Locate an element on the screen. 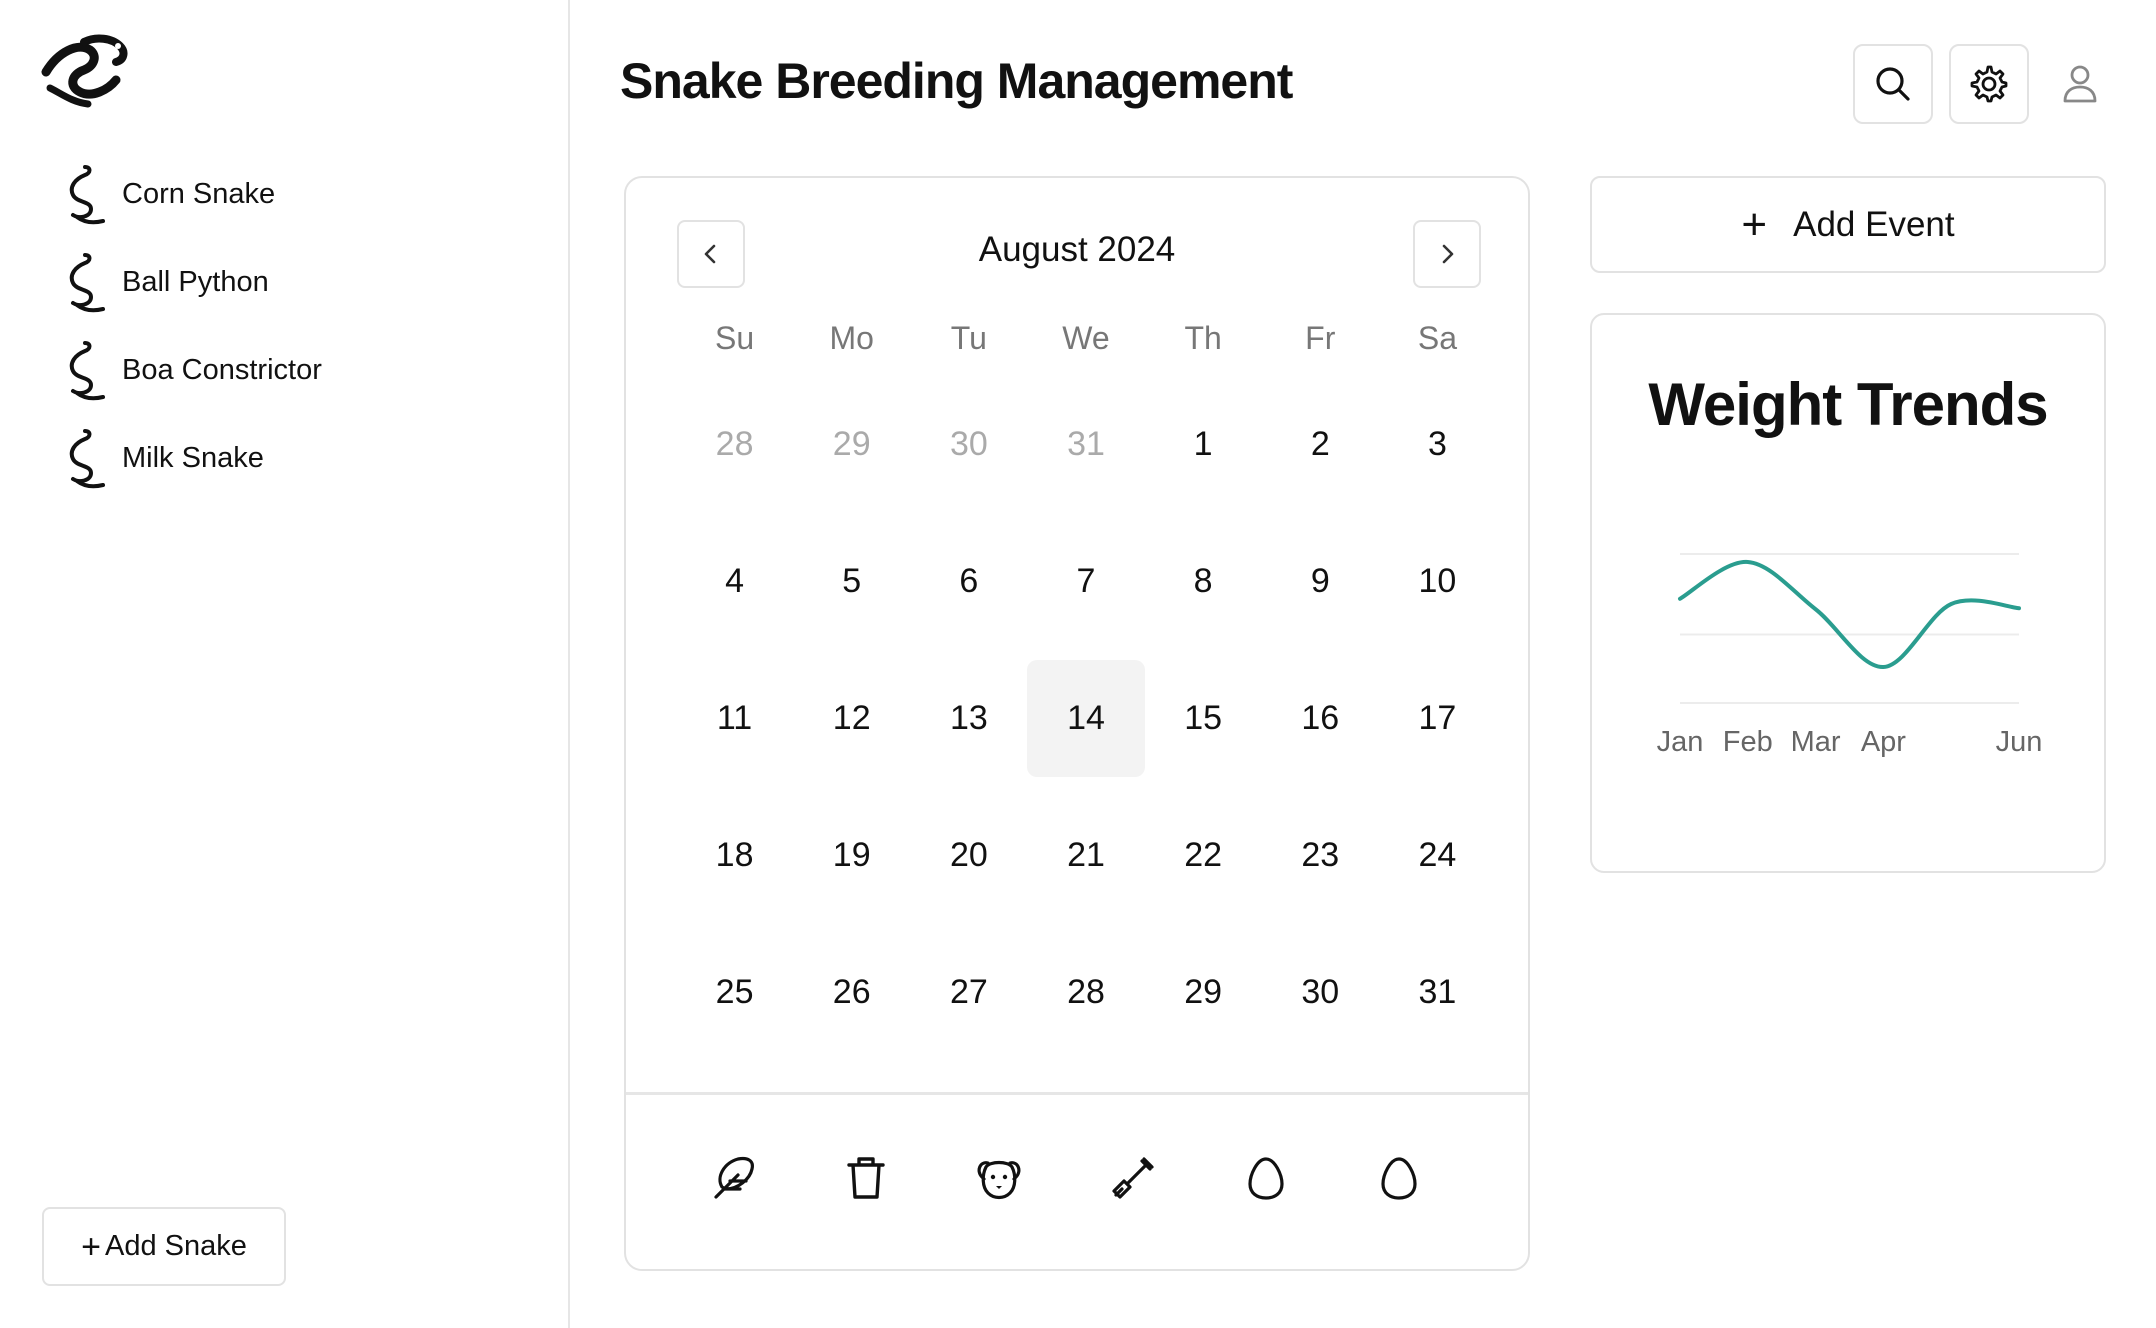 Image resolution: width=2156 pixels, height=1328 pixels. sidebar-item-corn-snake: Corn Snake is located at coordinates (190, 194).